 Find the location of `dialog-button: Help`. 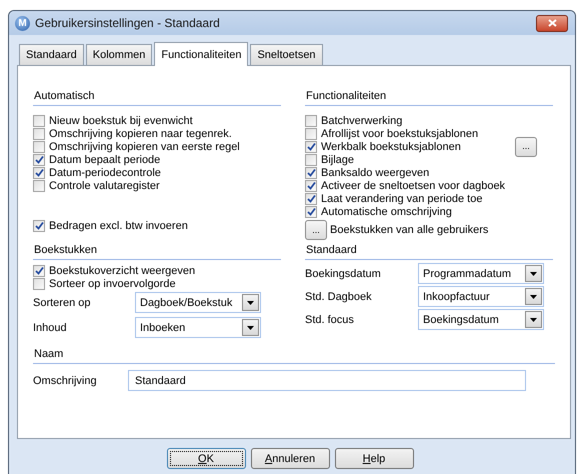

dialog-button: Help is located at coordinates (374, 458).